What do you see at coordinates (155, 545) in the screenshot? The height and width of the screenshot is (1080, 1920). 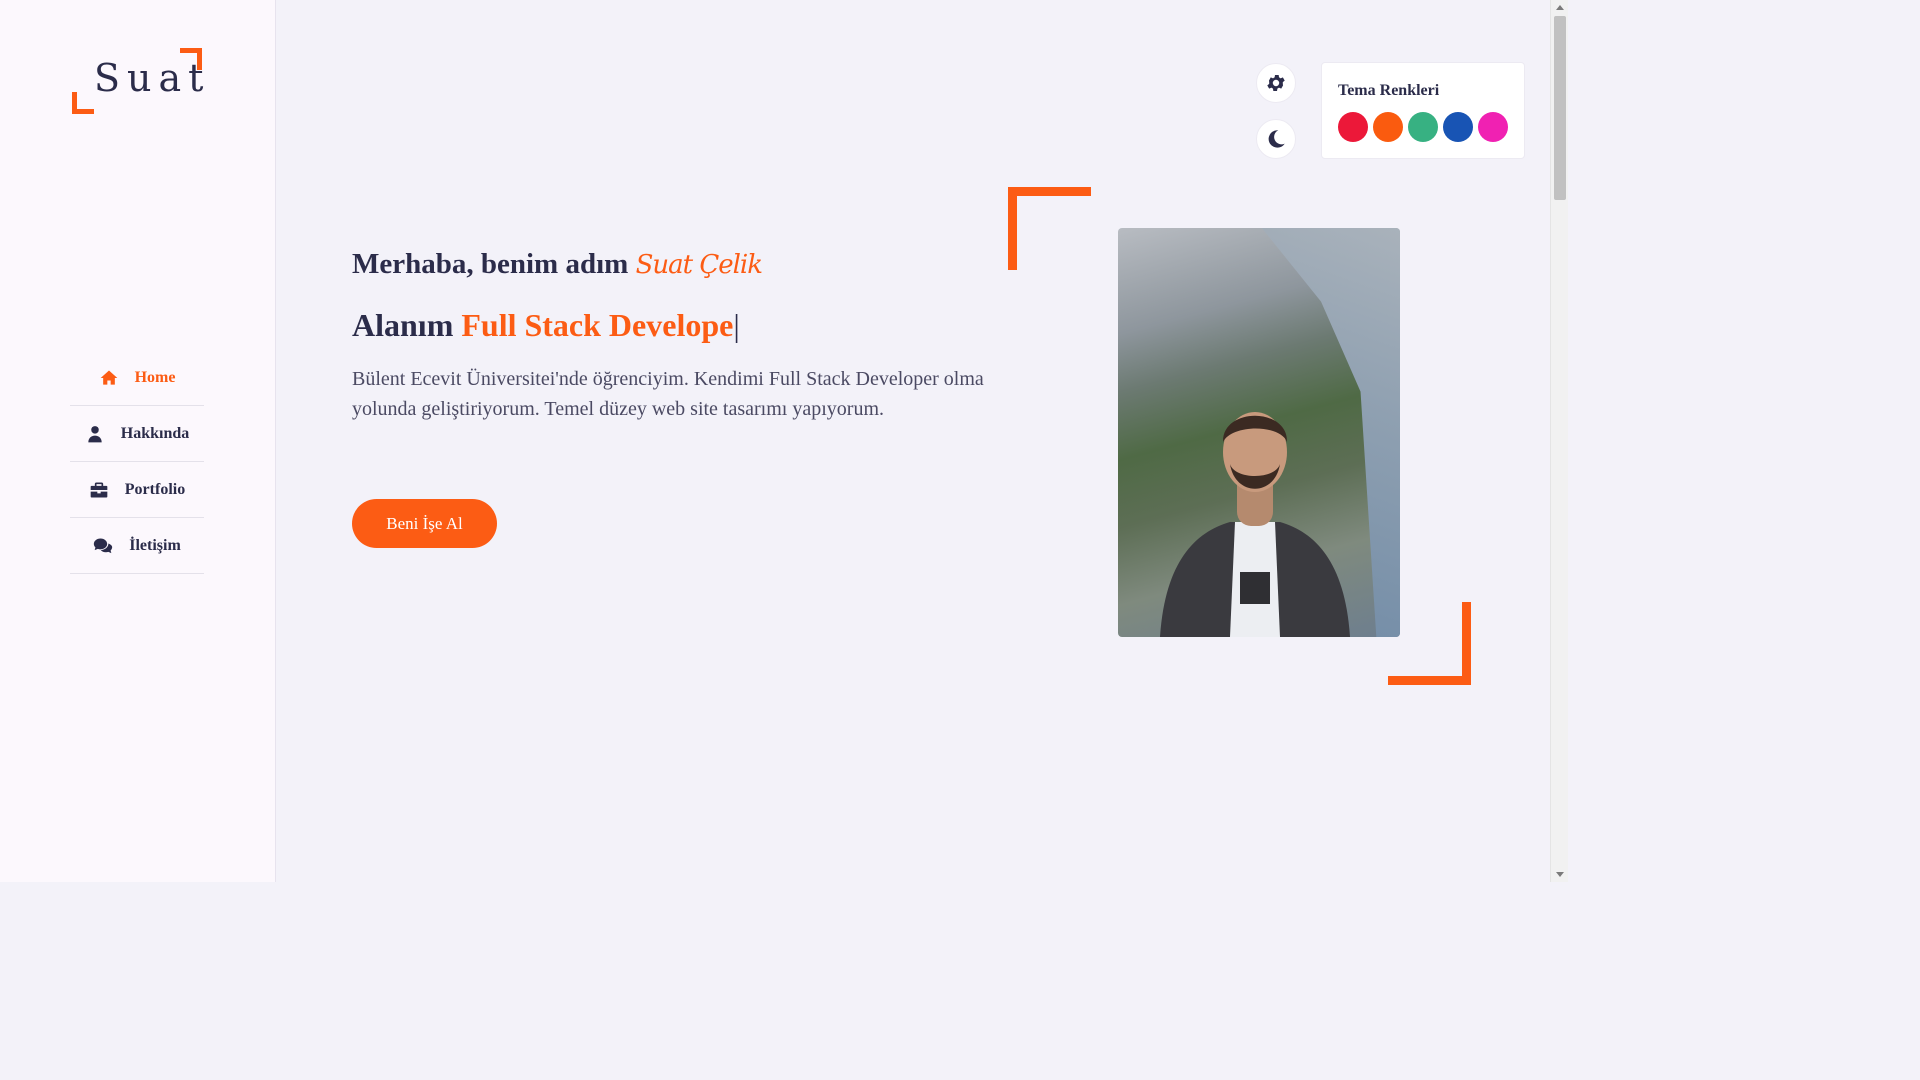 I see `nav-item-label: İletişim` at bounding box center [155, 545].